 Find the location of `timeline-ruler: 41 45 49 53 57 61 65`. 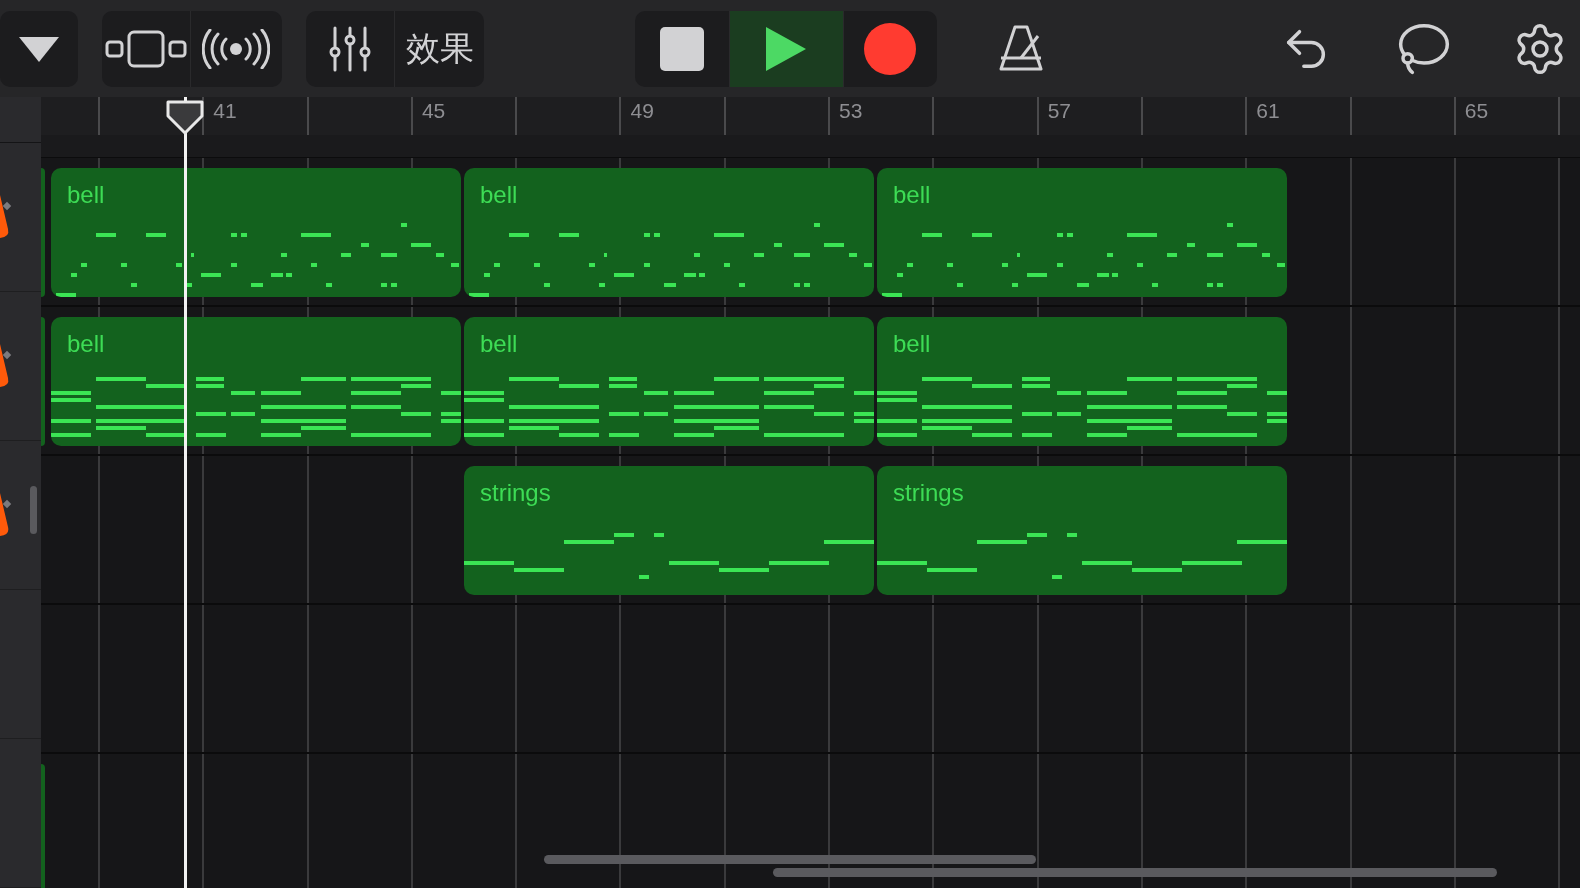

timeline-ruler: 41 45 49 53 57 61 65 is located at coordinates (810, 116).